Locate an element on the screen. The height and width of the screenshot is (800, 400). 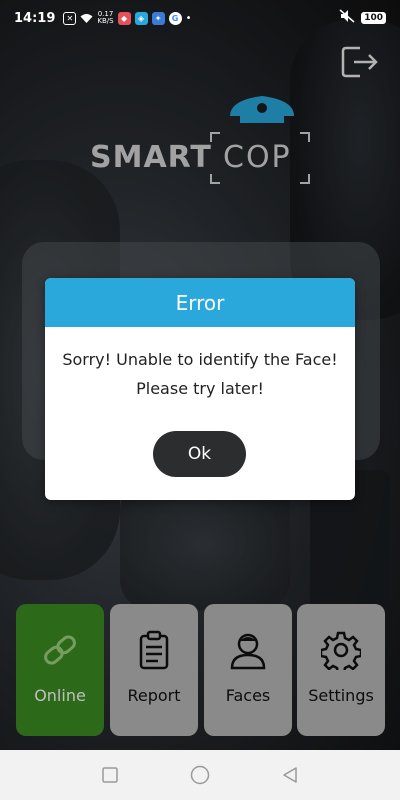
shield-icon: ◈ is located at coordinates (141, 18).